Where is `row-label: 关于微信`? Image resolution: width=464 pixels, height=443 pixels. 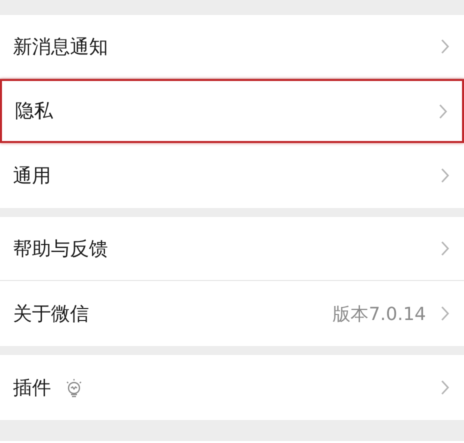
row-label: 关于微信 is located at coordinates (51, 314).